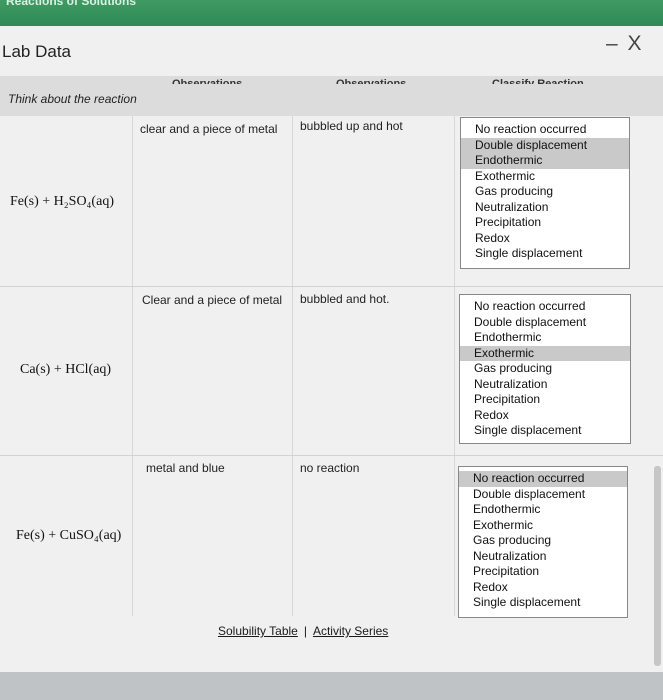 The height and width of the screenshot is (700, 663). What do you see at coordinates (209, 129) in the screenshot?
I see `observation-1: clear and a piece of metal` at bounding box center [209, 129].